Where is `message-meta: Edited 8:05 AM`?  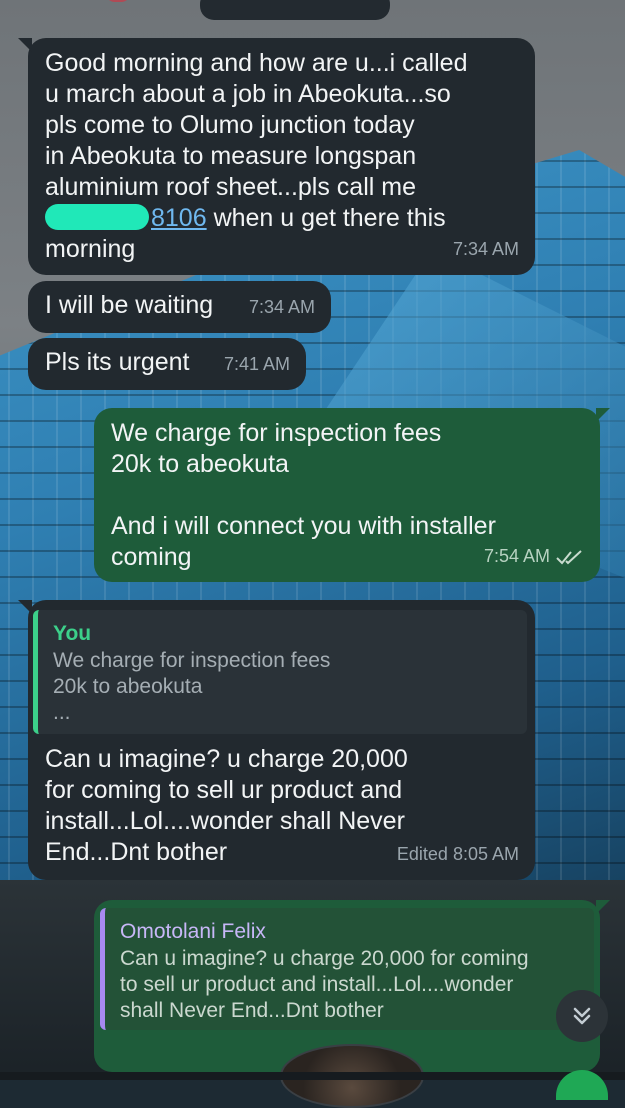 message-meta: Edited 8:05 AM is located at coordinates (458, 854).